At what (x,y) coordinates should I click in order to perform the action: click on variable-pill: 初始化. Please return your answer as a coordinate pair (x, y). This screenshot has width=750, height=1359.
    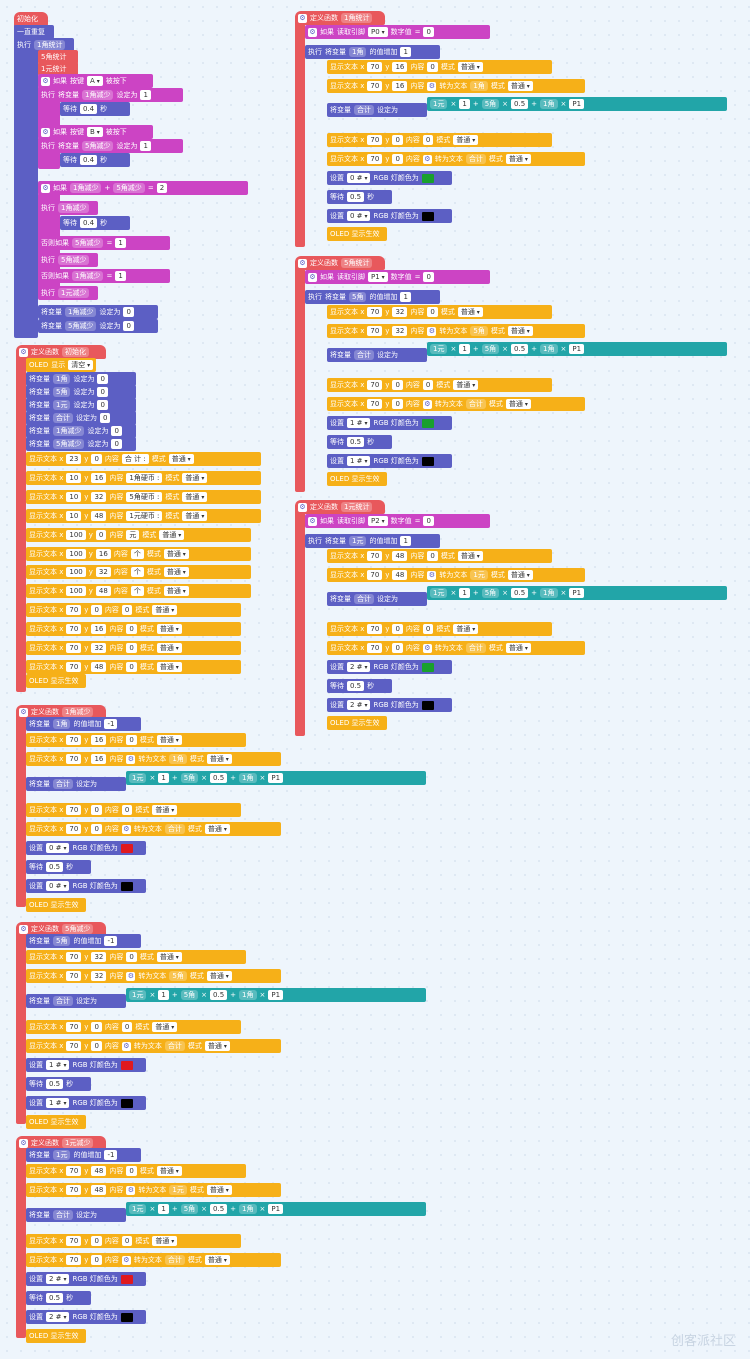
    Looking at the image, I should click on (75, 352).